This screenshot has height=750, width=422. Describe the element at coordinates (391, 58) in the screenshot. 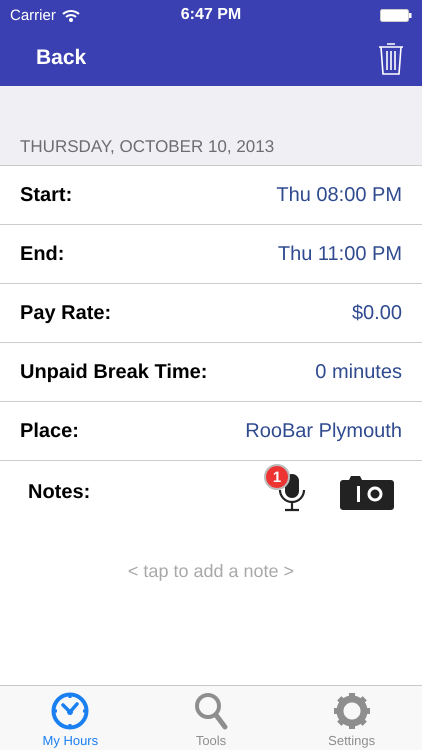

I see `trash-icon` at that location.